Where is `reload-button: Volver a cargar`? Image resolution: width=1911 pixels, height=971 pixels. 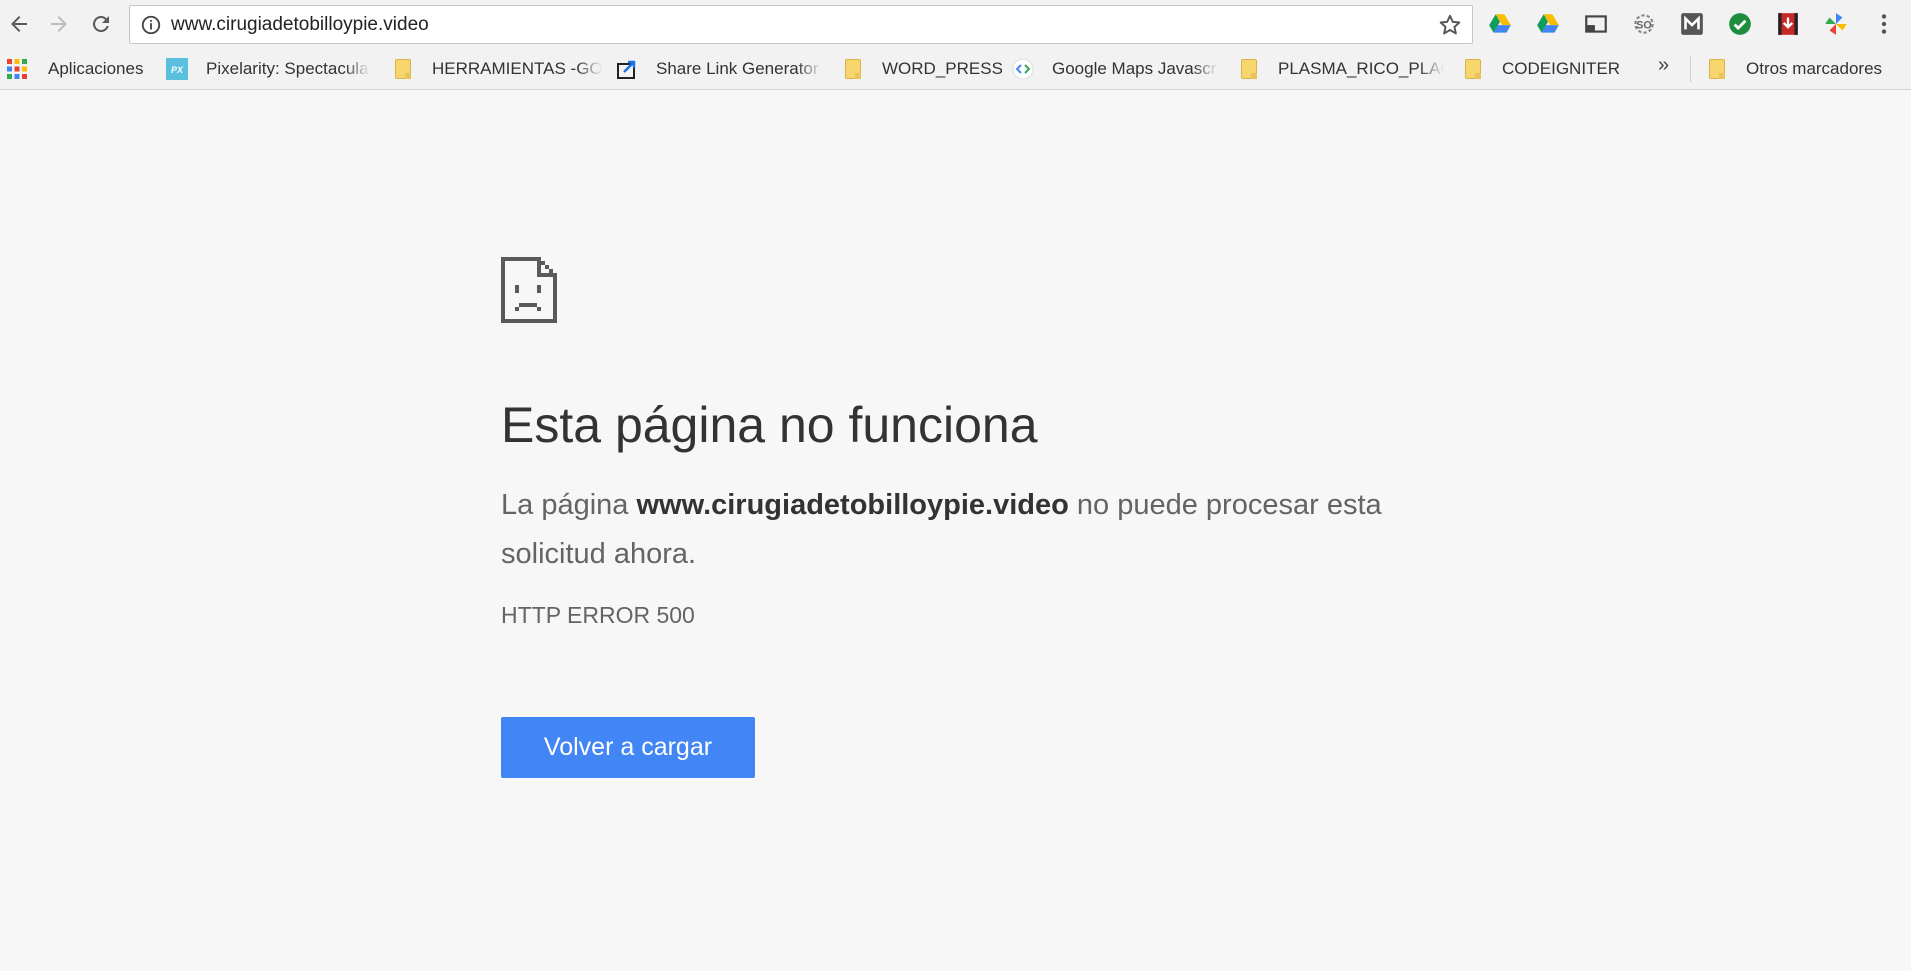 reload-button: Volver a cargar is located at coordinates (628, 747).